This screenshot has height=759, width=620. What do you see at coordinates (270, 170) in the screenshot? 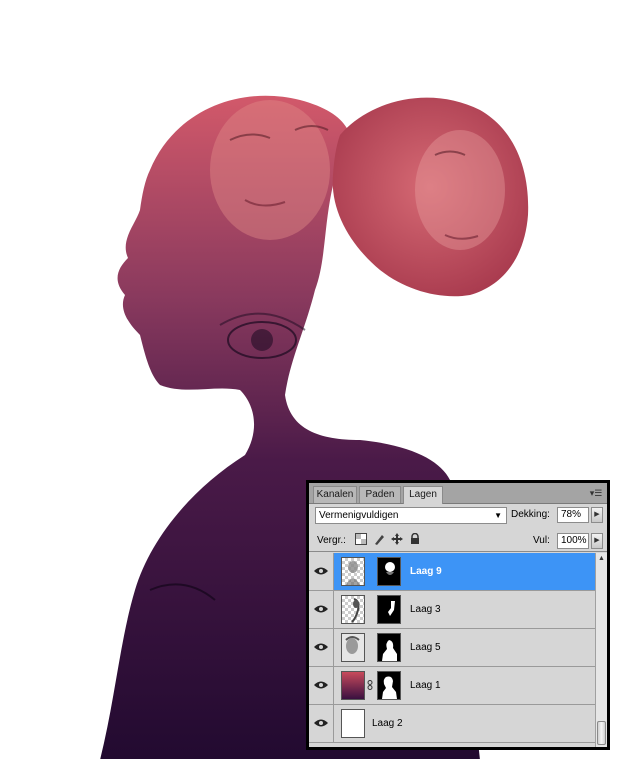
I see `face-overlay` at bounding box center [270, 170].